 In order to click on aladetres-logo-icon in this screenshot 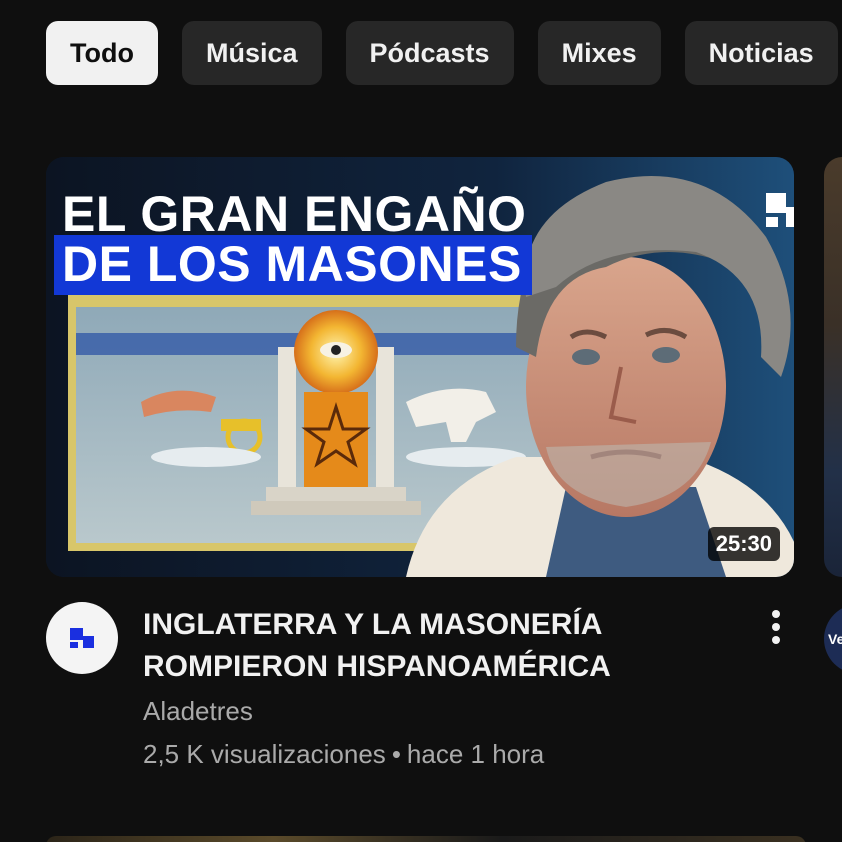, I will do `click(82, 638)`.